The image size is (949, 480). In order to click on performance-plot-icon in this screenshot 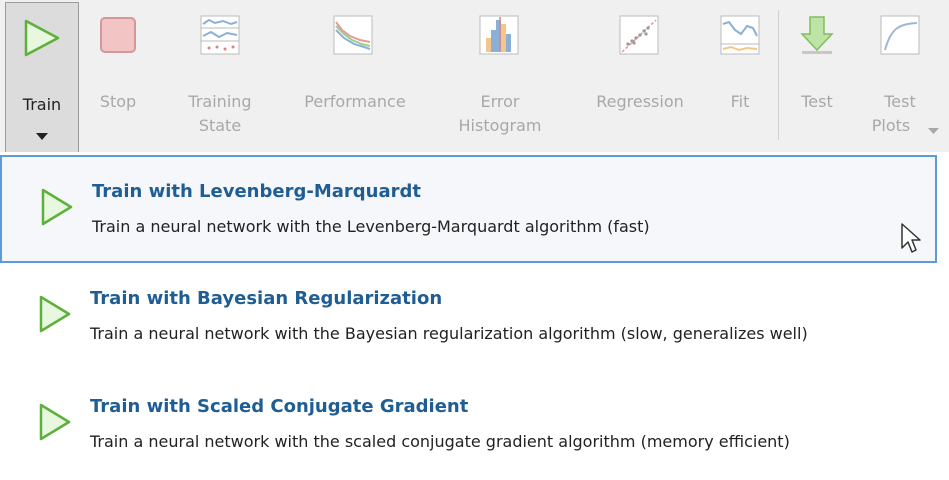, I will do `click(353, 35)`.